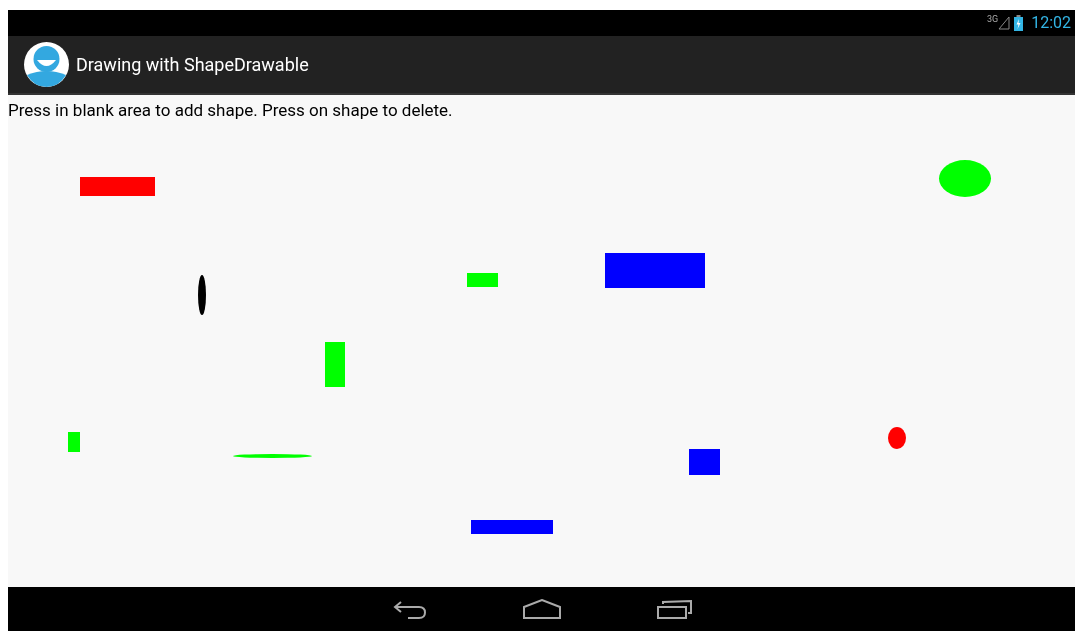  Describe the element at coordinates (1004, 23) in the screenshot. I see `signal-icon` at that location.